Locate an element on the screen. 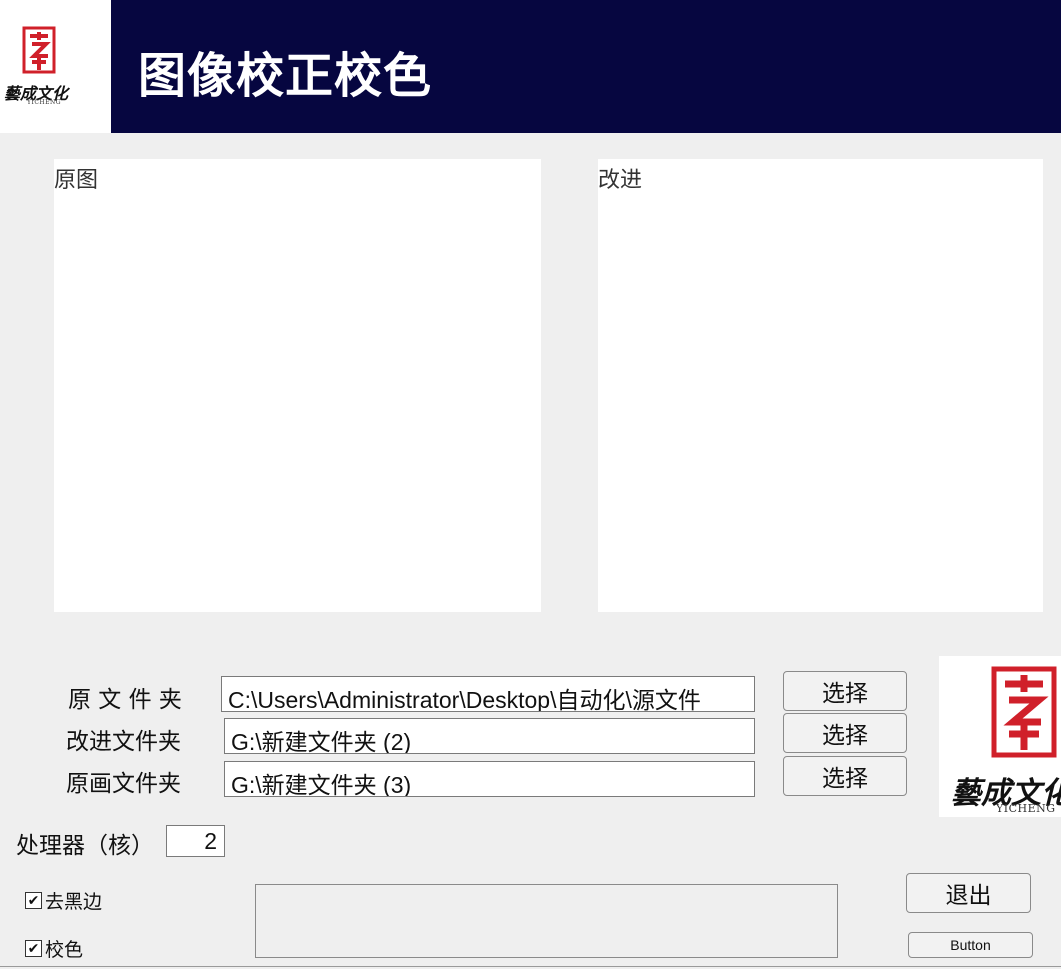 The image size is (1061, 969). original-art-folder-label: 原画文件夹 is located at coordinates (123, 784).